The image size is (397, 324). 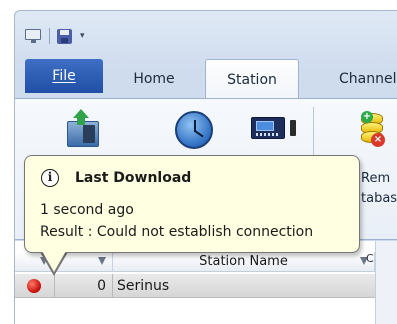 I want to click on info-icon: i, so click(x=50, y=178).